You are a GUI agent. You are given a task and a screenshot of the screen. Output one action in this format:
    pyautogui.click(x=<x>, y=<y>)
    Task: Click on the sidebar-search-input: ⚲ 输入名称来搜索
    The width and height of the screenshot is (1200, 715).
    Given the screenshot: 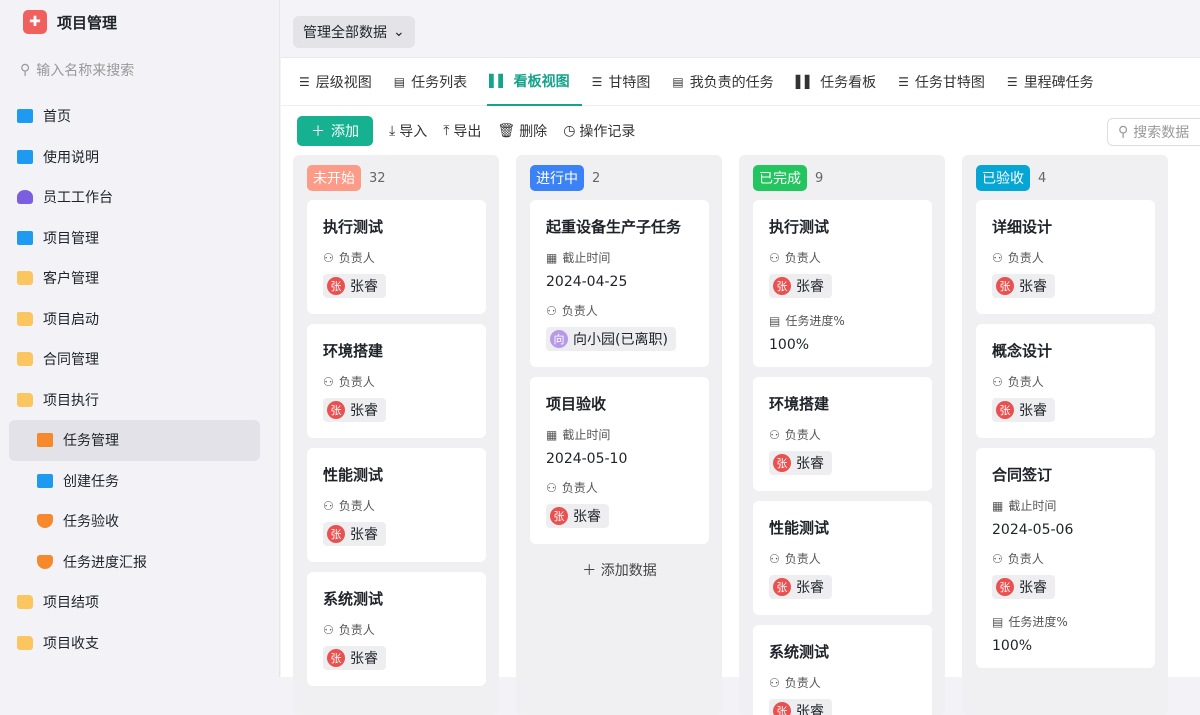 What is the action you would take?
    pyautogui.click(x=77, y=70)
    